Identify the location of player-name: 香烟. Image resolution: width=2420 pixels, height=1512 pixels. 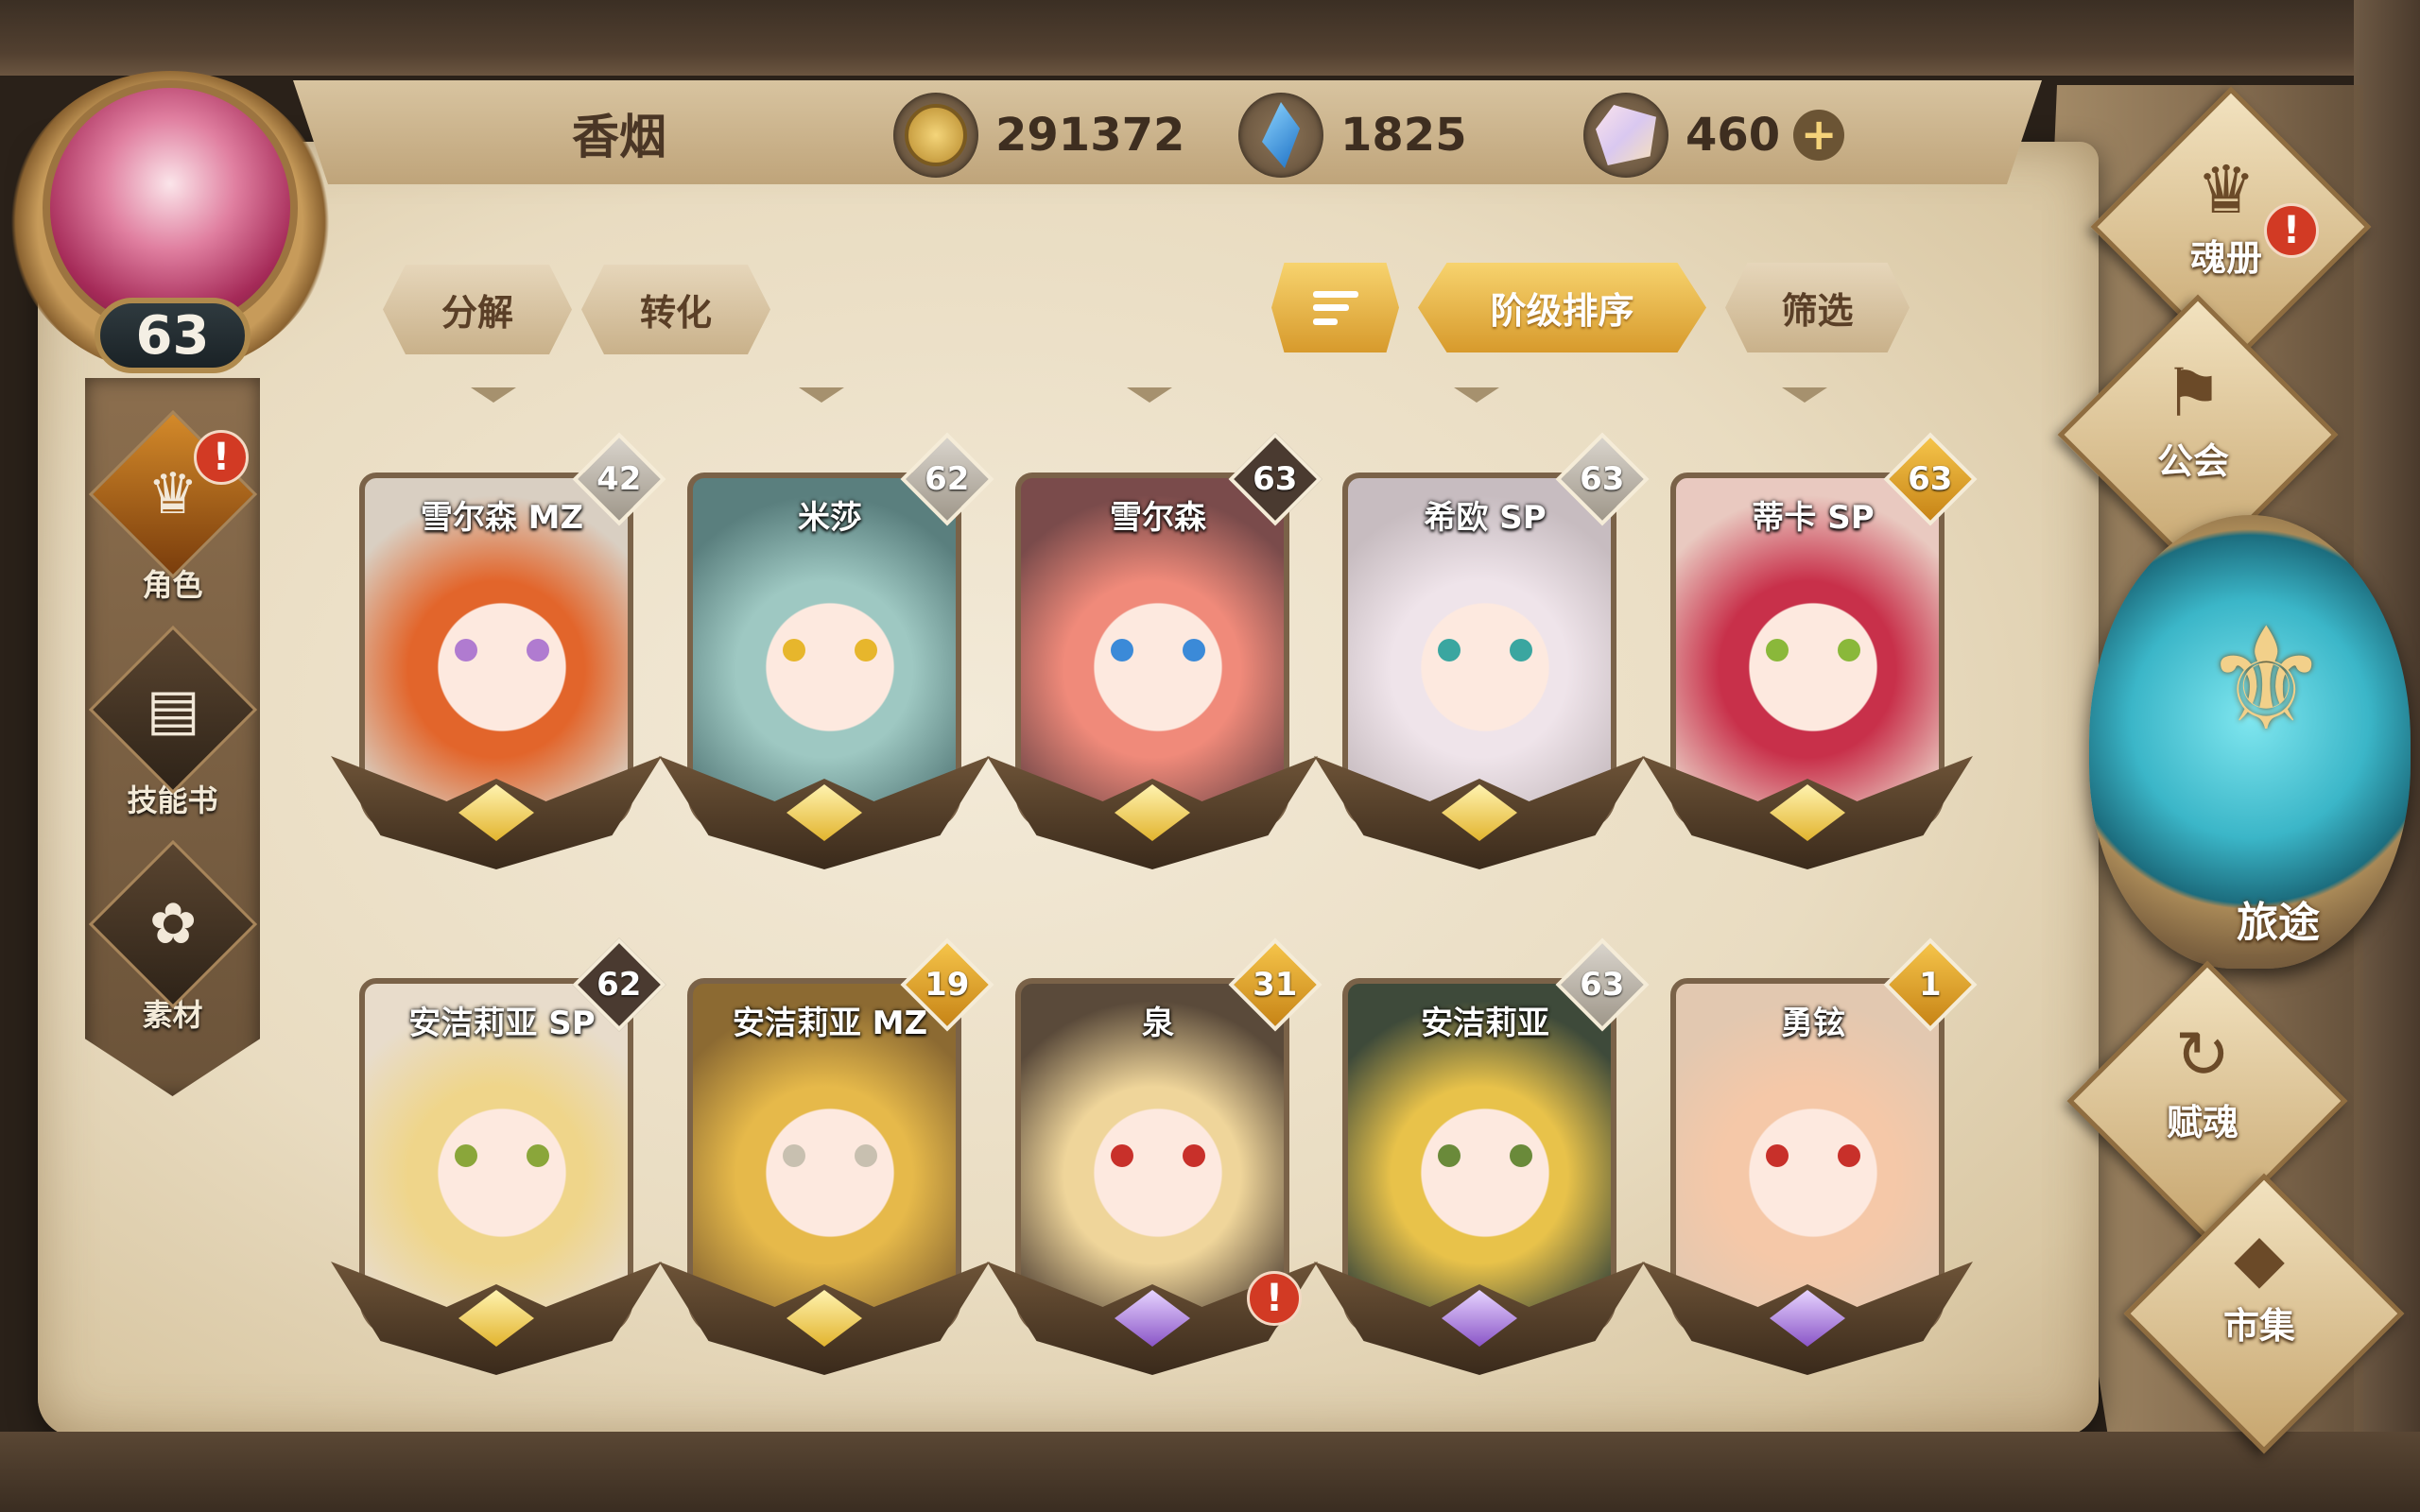
(619, 137).